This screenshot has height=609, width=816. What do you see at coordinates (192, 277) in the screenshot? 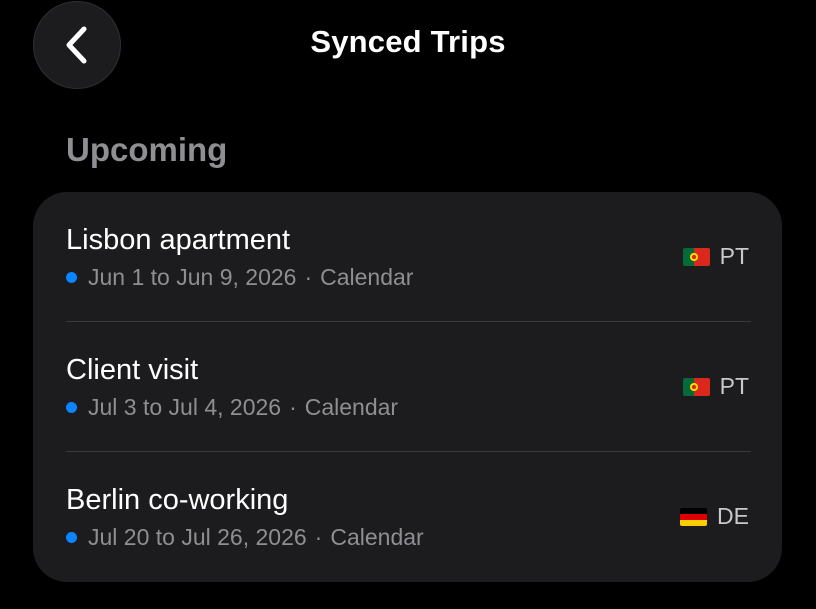
I see `trip-dates: Jun 1 to Jun 9, 2026` at bounding box center [192, 277].